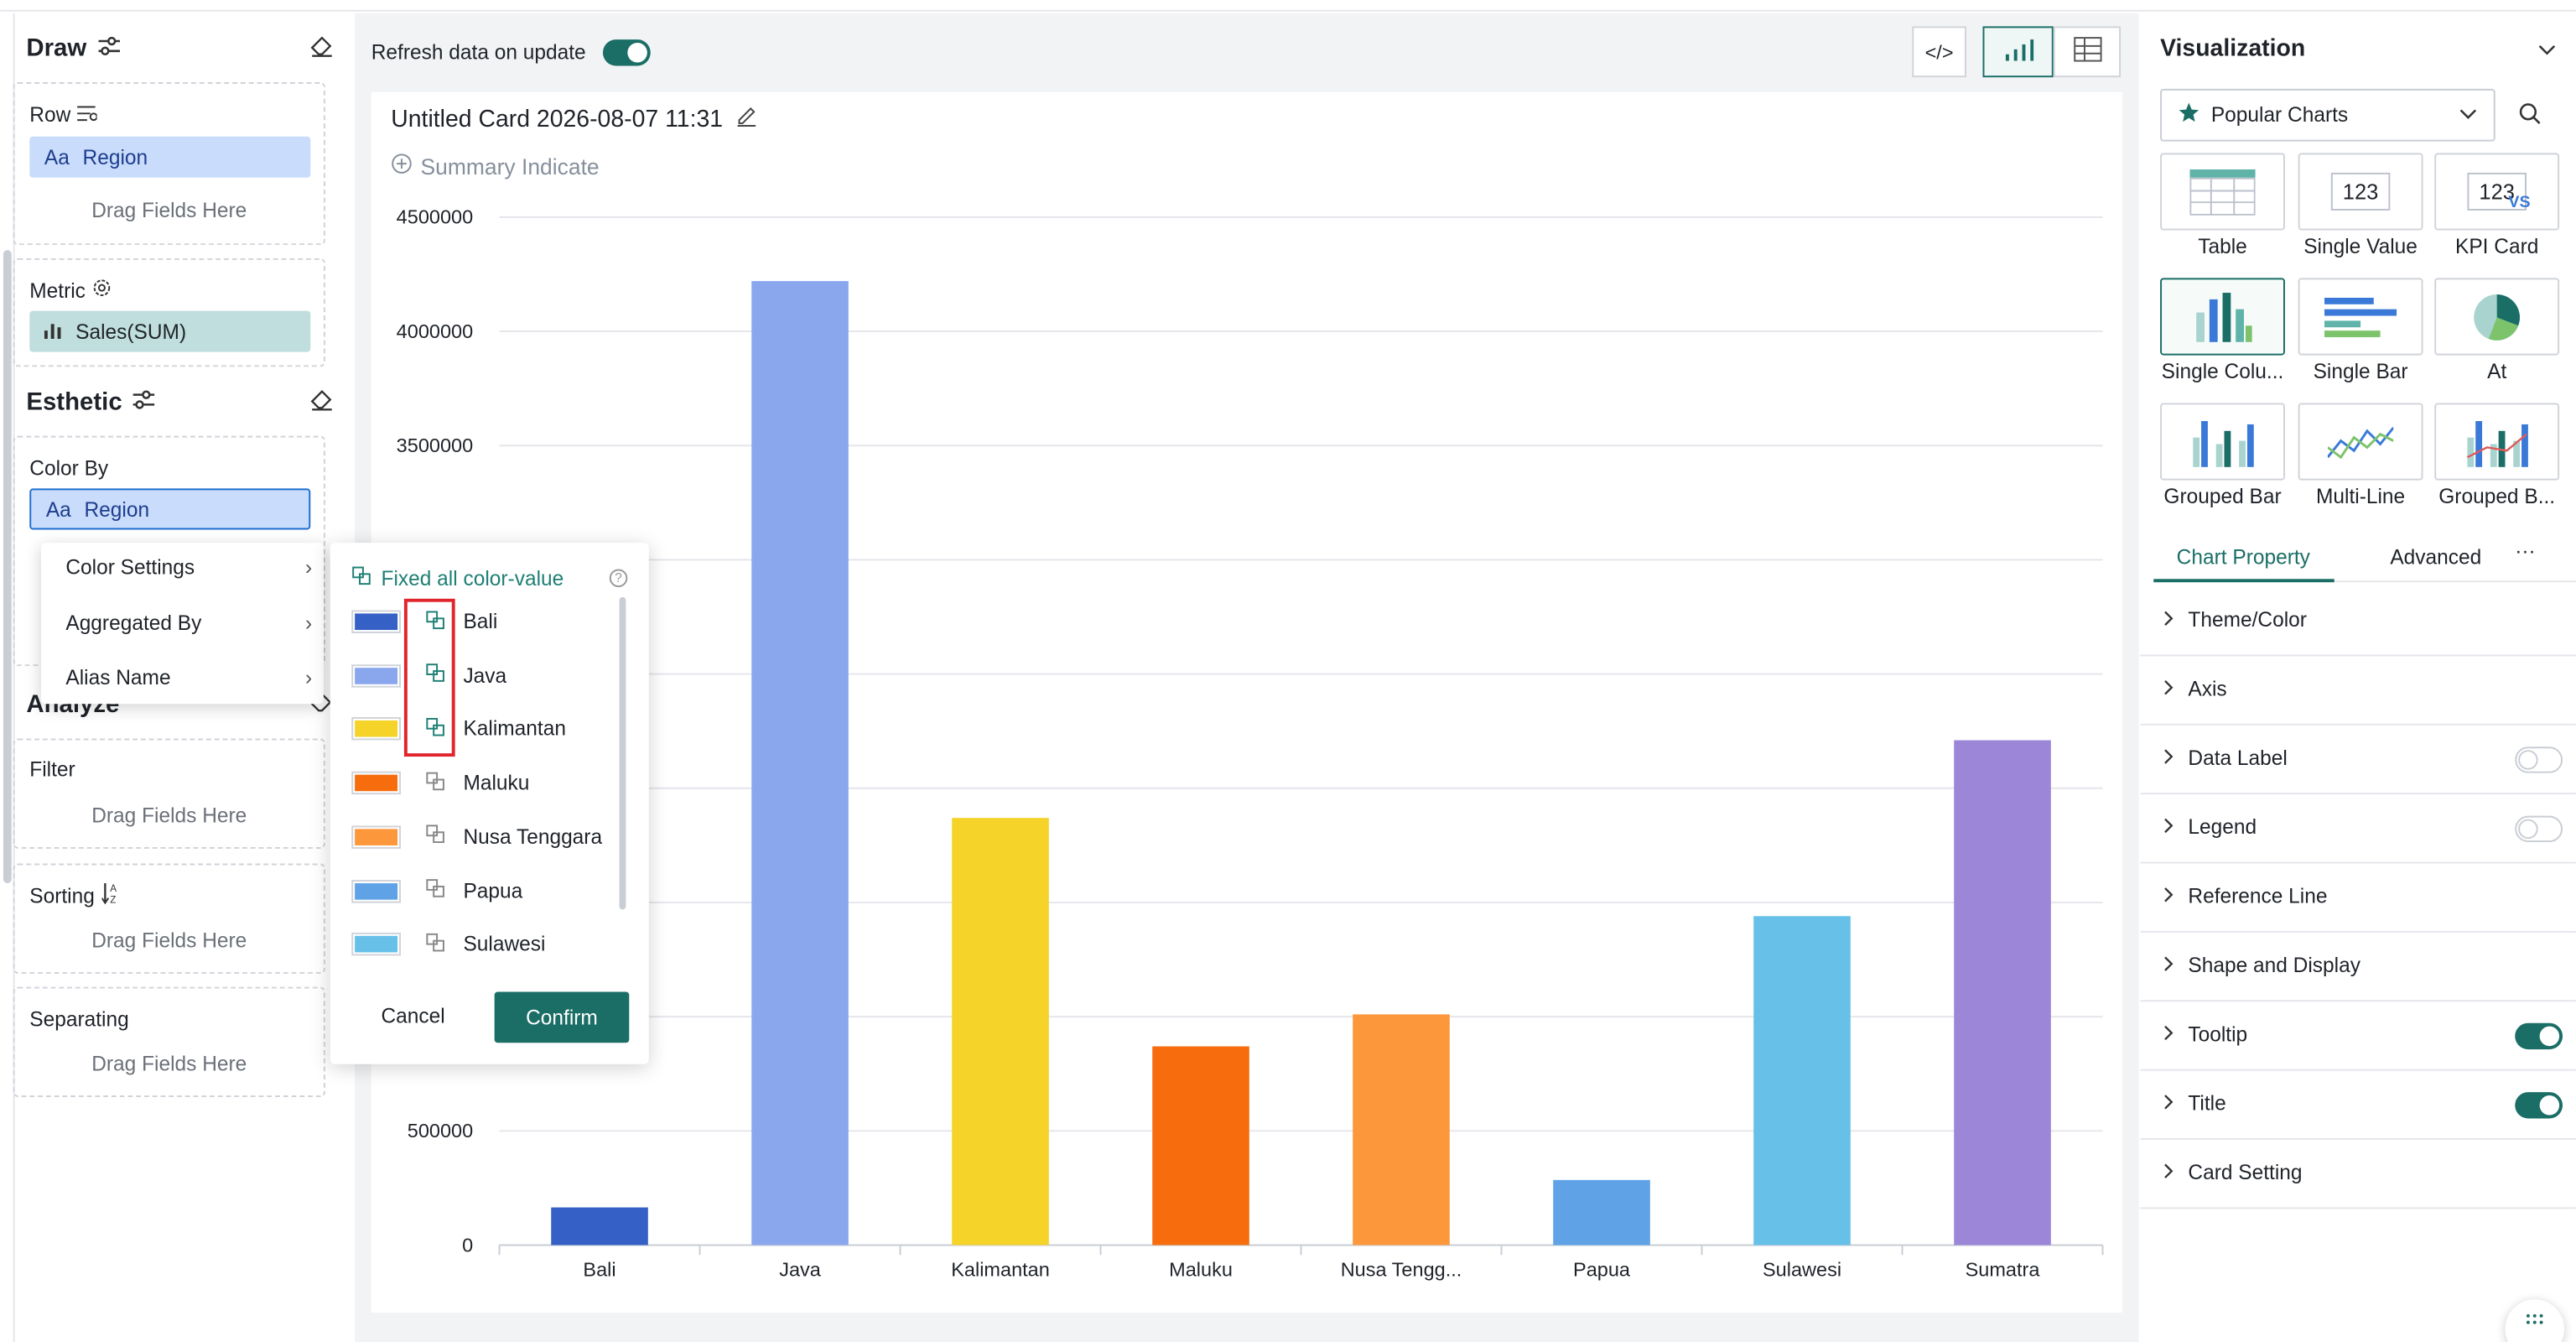  I want to click on chart-type-label: Single Value, so click(2360, 246).